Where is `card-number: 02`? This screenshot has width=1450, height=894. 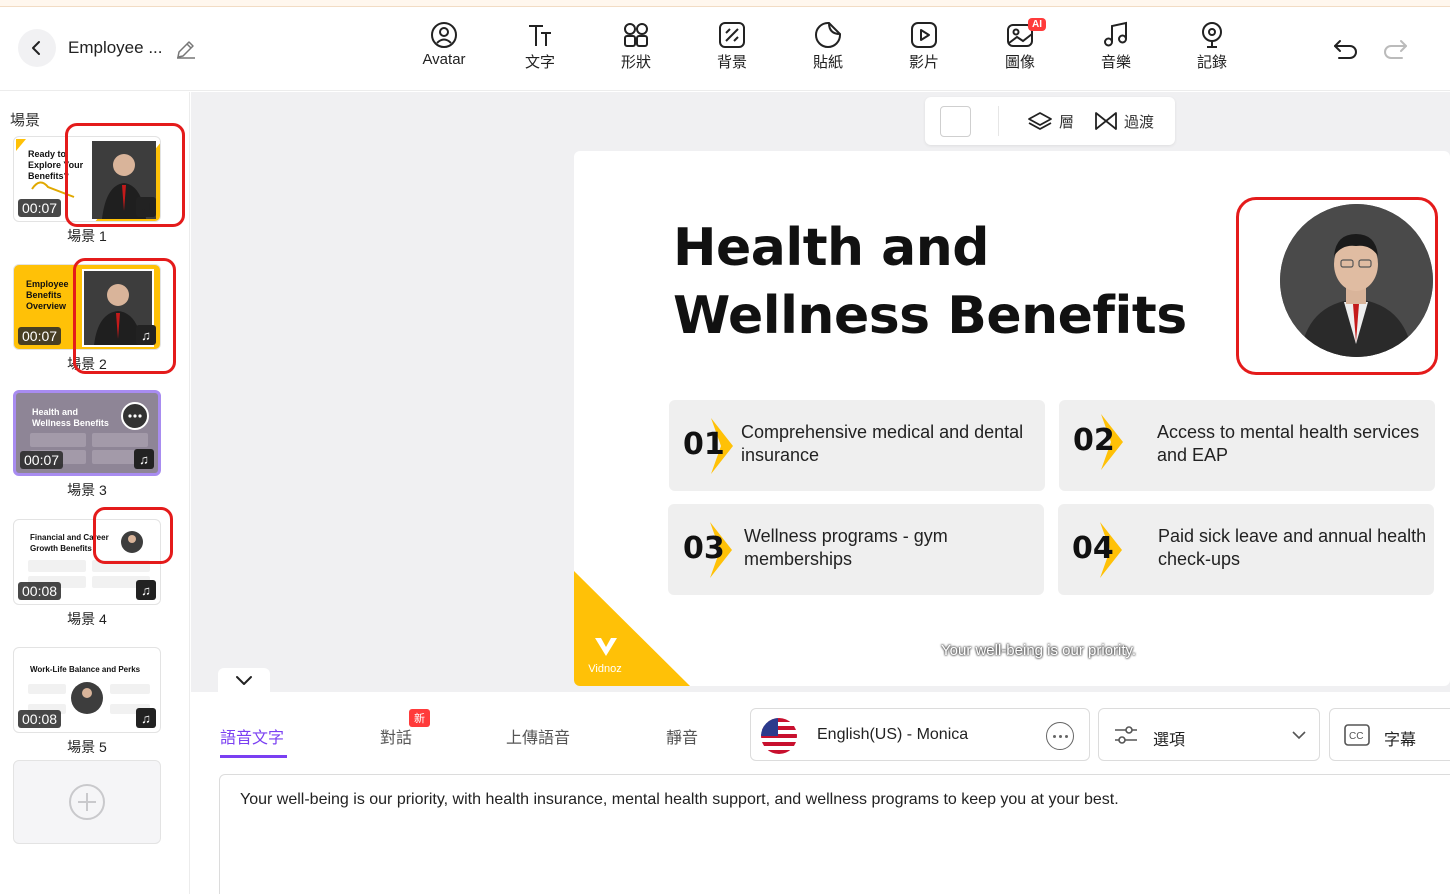
card-number: 02 is located at coordinates (1094, 440).